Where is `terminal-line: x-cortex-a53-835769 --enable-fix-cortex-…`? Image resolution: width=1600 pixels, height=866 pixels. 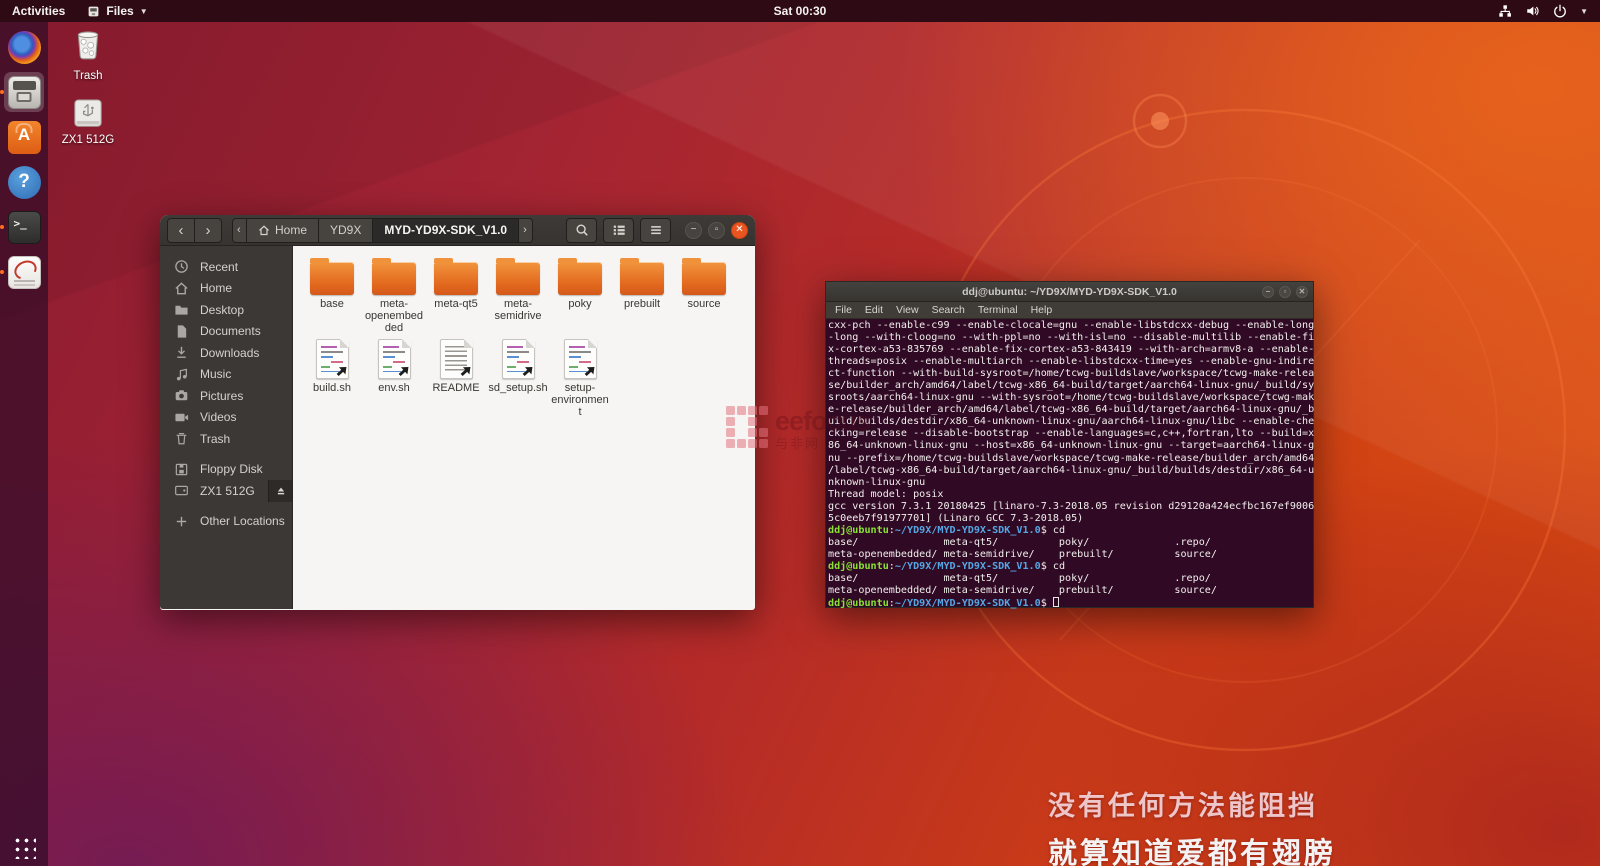 terminal-line: x-cortex-a53-835769 --enable-fix-cortex-… is located at coordinates (1071, 350).